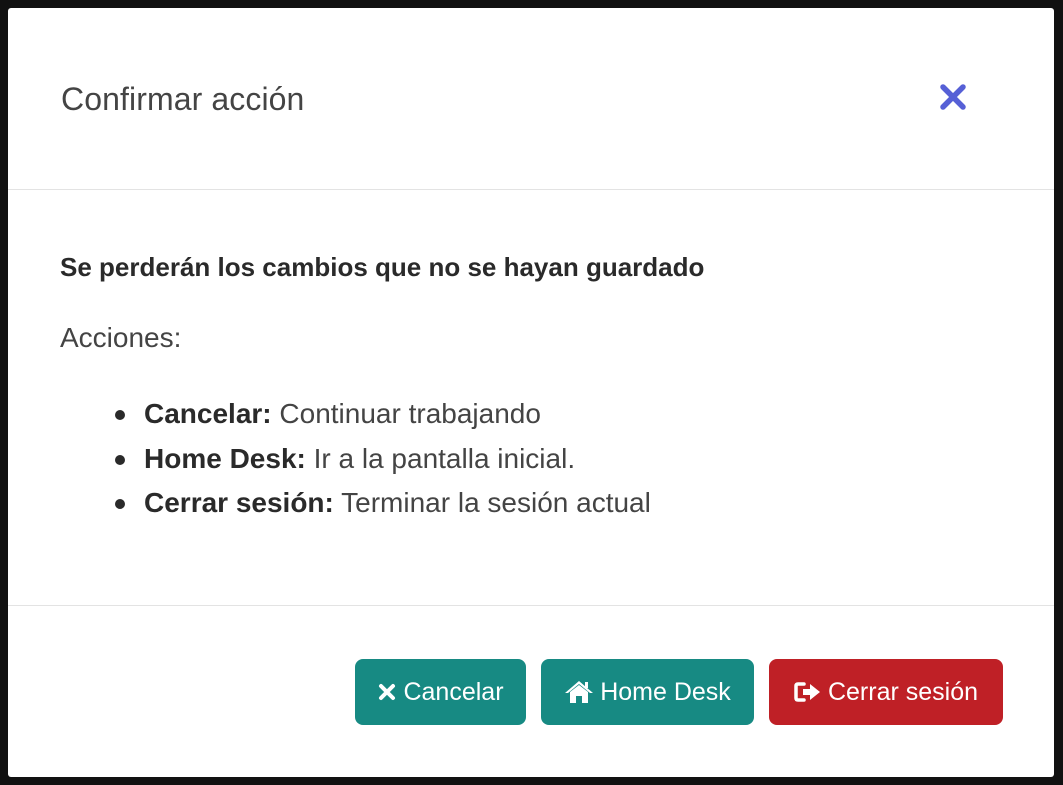  What do you see at coordinates (444, 458) in the screenshot?
I see `action-description: Ir a la pantalla inicial.` at bounding box center [444, 458].